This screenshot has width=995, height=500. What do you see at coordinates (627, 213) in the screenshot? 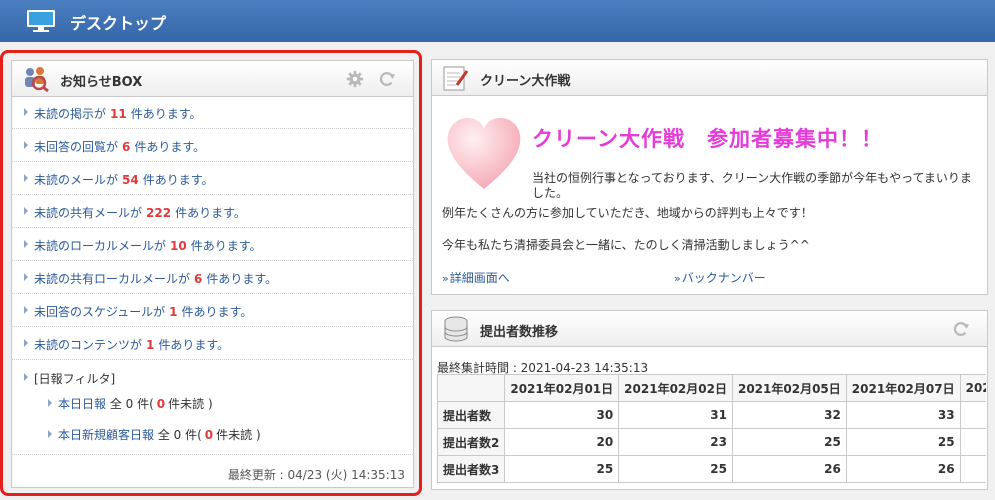
I see `campaign-paragraph: 例年たくさんの方に参加していただき、地域からの評判も上々です！` at bounding box center [627, 213].